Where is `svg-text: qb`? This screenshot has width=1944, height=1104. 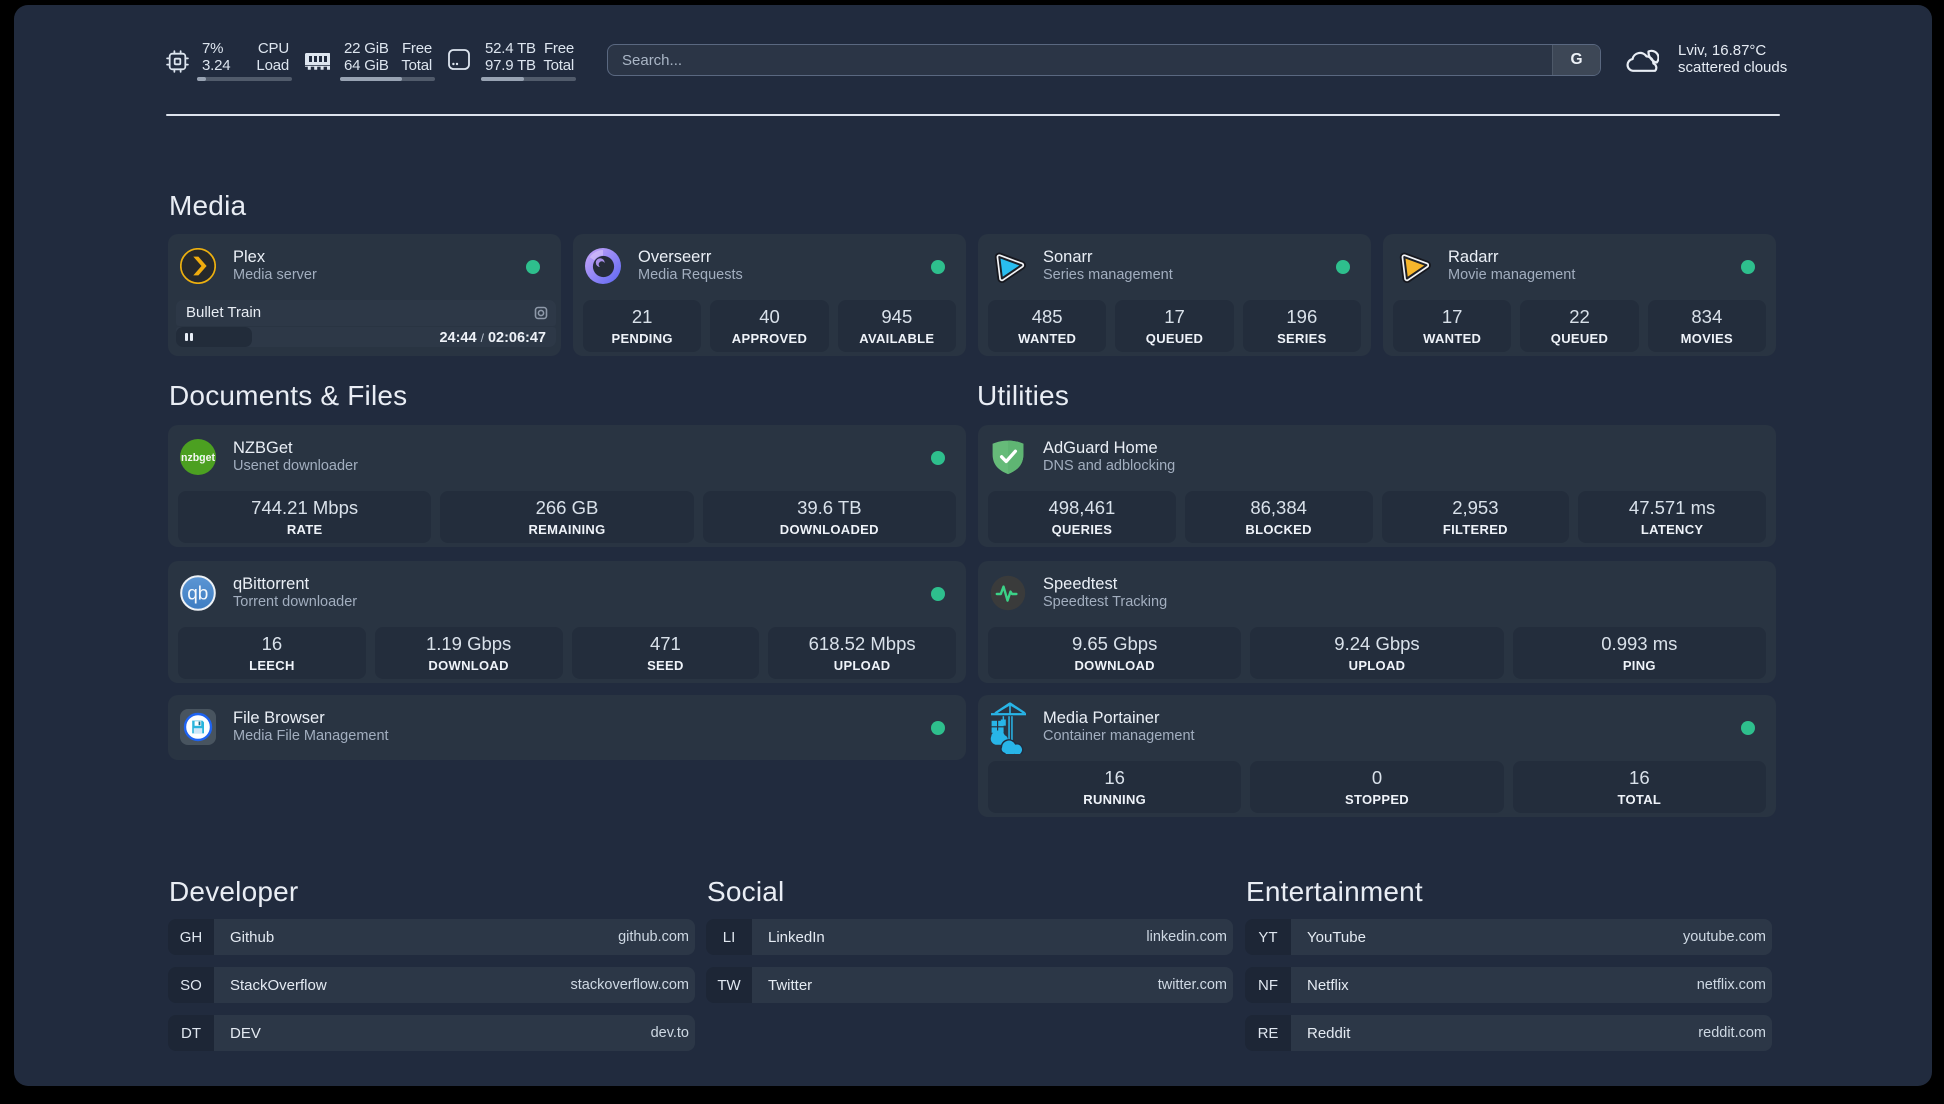
svg-text: qb is located at coordinates (197, 594).